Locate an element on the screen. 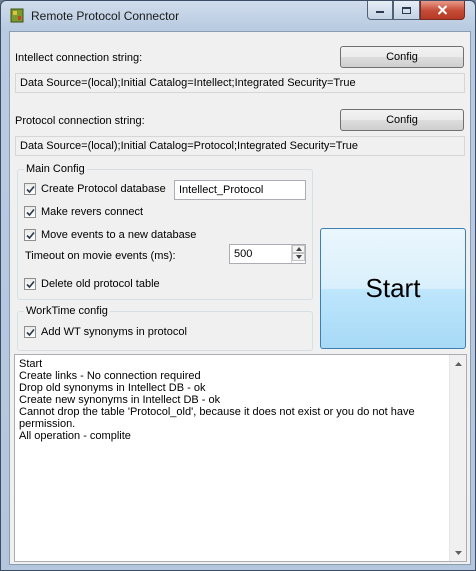 The width and height of the screenshot is (476, 571). create-db-checkbox is located at coordinates (30, 189).